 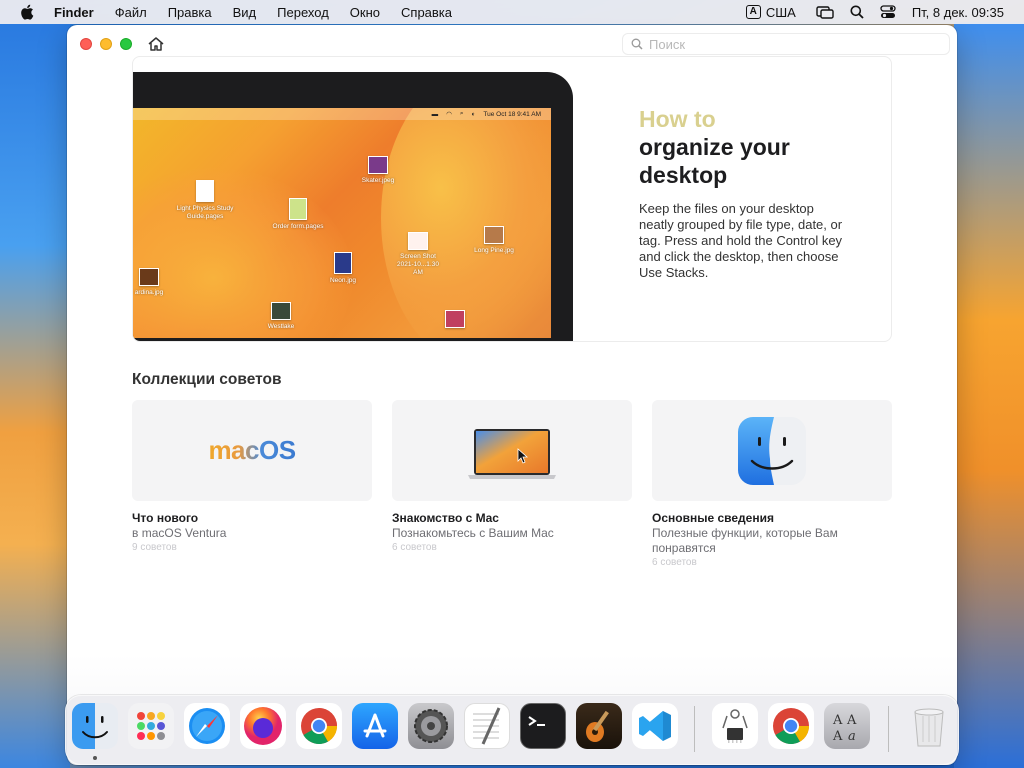 I want to click on menu-window: Окно, so click(x=365, y=12).